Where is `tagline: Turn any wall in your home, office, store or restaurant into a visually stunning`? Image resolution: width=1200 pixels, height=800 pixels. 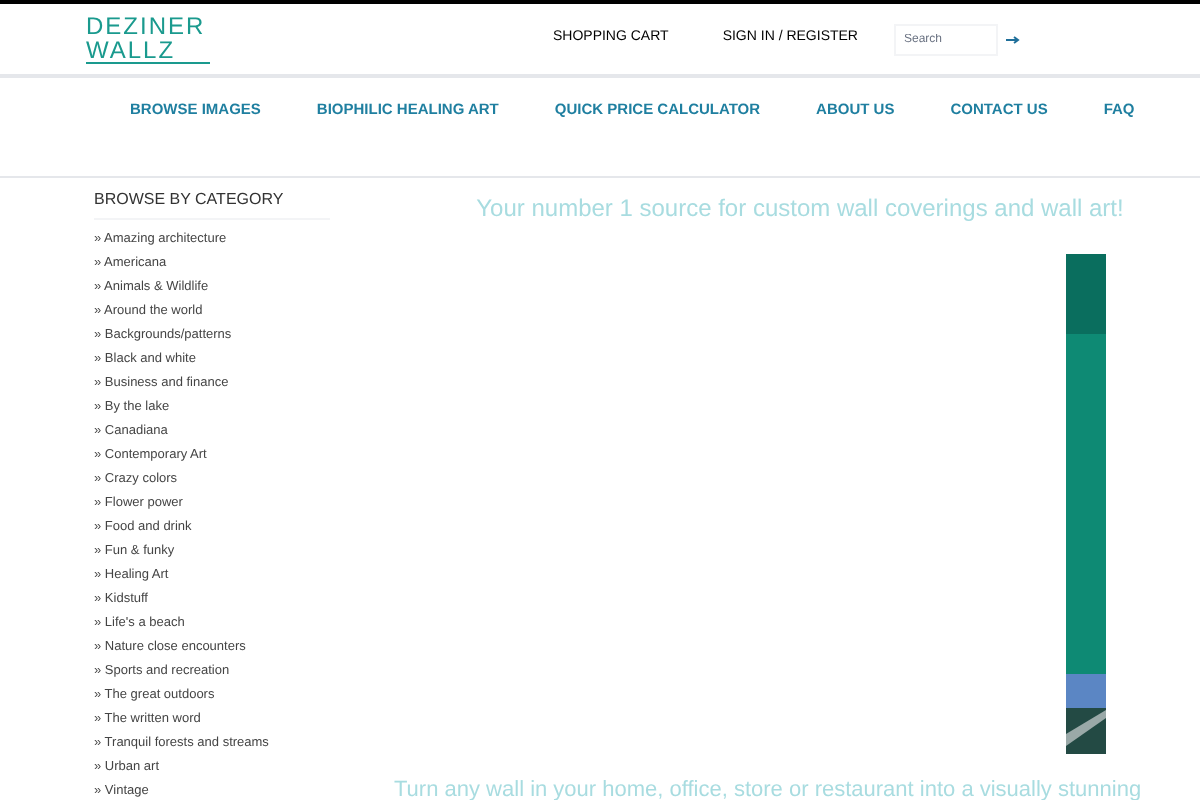
tagline: Turn any wall in your home, office, store or restaurant into a visually stunning is located at coordinates (768, 788).